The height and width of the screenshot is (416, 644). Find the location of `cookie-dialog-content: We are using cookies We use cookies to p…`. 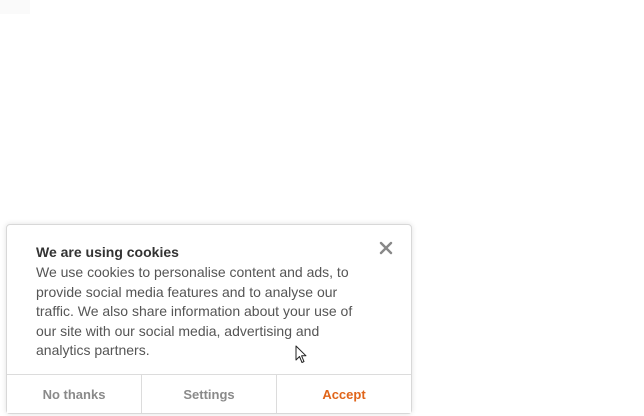

cookie-dialog-content: We are using cookies We use cookies to p… is located at coordinates (206, 302).